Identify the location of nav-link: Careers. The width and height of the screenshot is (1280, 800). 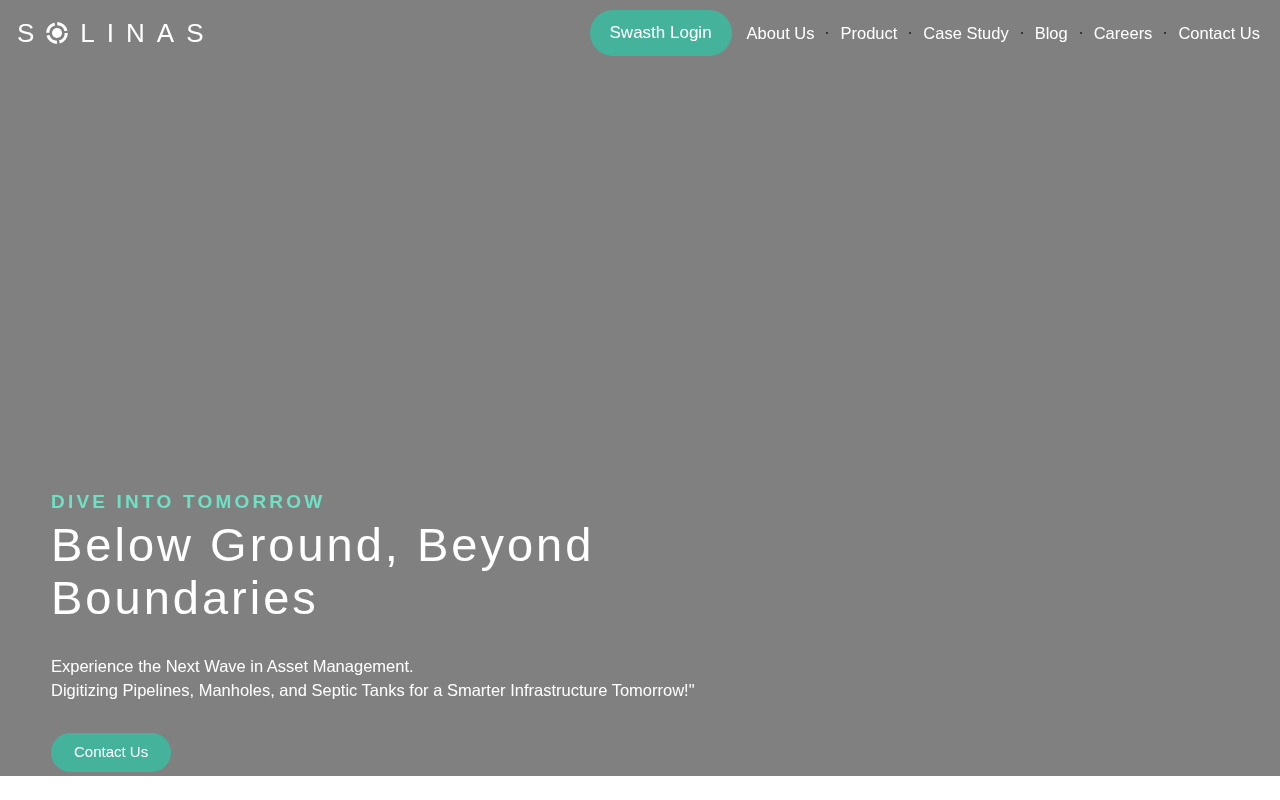
(1123, 33).